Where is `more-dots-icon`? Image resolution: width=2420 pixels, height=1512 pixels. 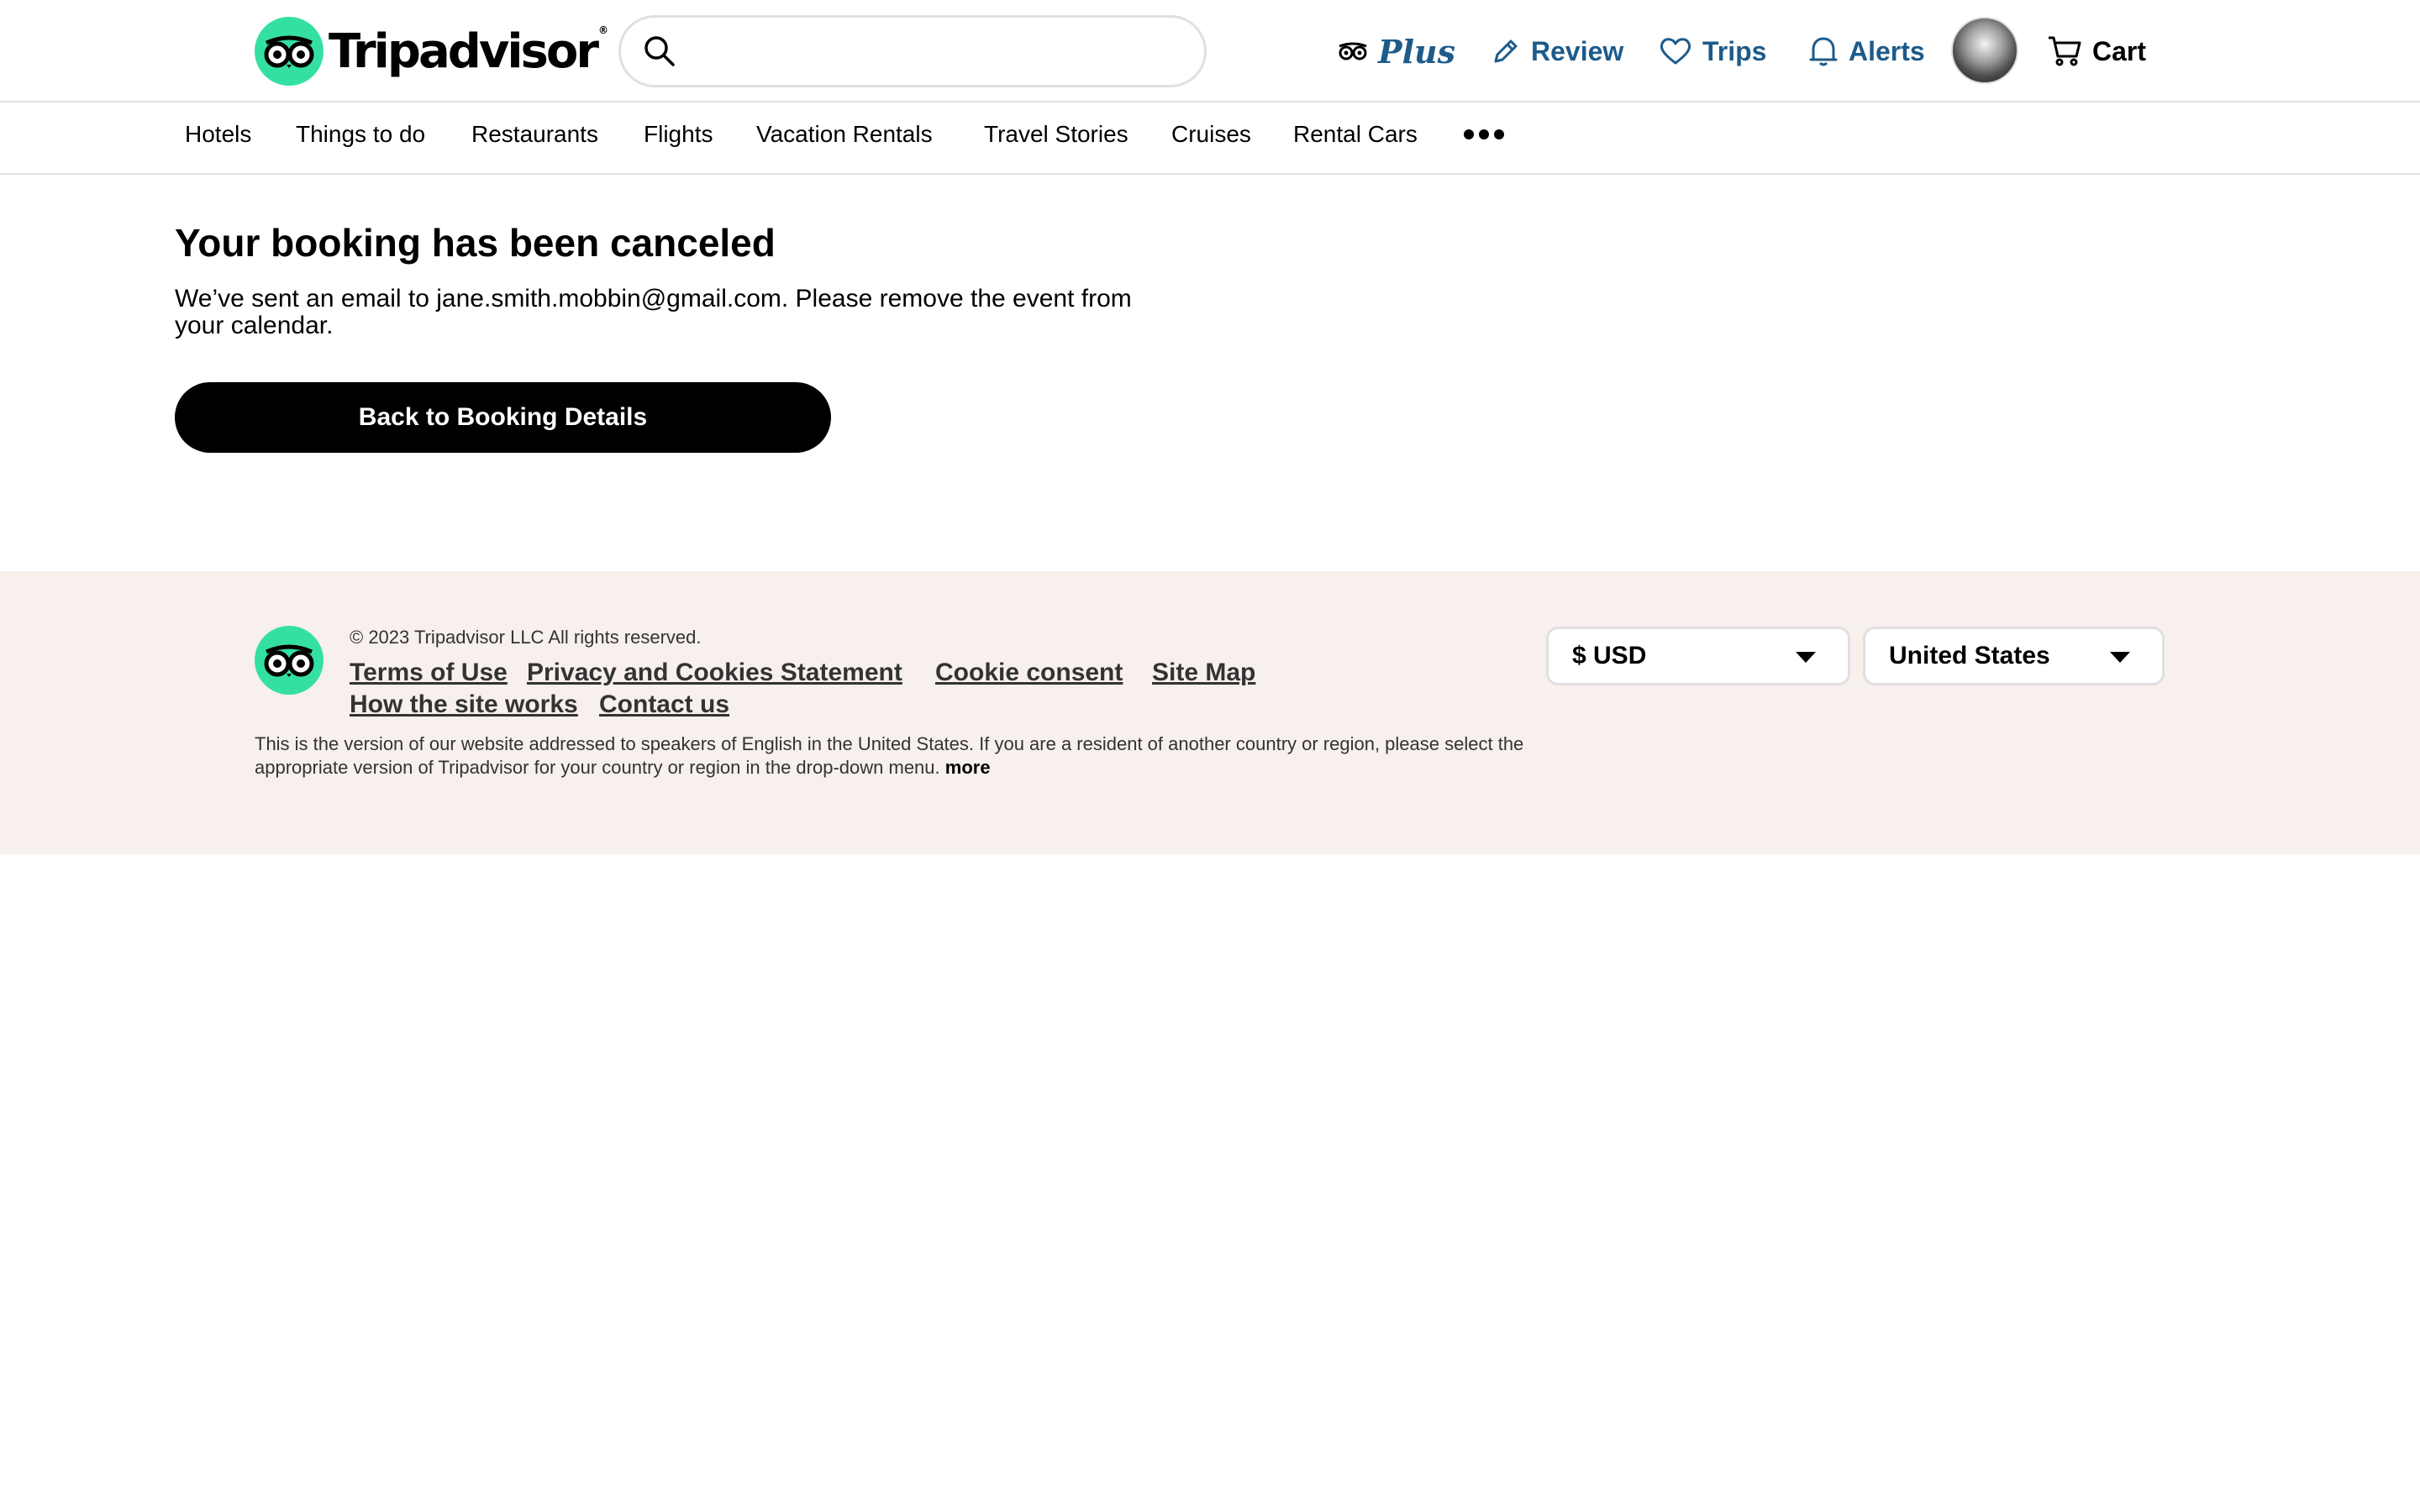
more-dots-icon is located at coordinates (1484, 134).